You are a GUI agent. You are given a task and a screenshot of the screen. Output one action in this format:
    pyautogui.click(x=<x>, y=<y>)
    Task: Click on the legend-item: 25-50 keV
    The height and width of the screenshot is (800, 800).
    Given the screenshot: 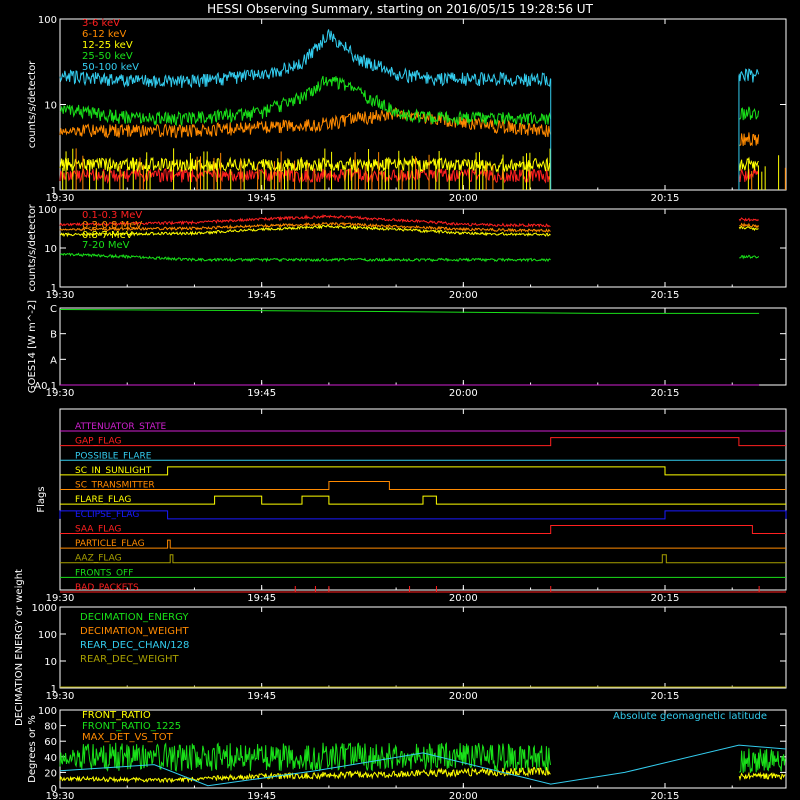 What is the action you would take?
    pyautogui.click(x=107, y=56)
    